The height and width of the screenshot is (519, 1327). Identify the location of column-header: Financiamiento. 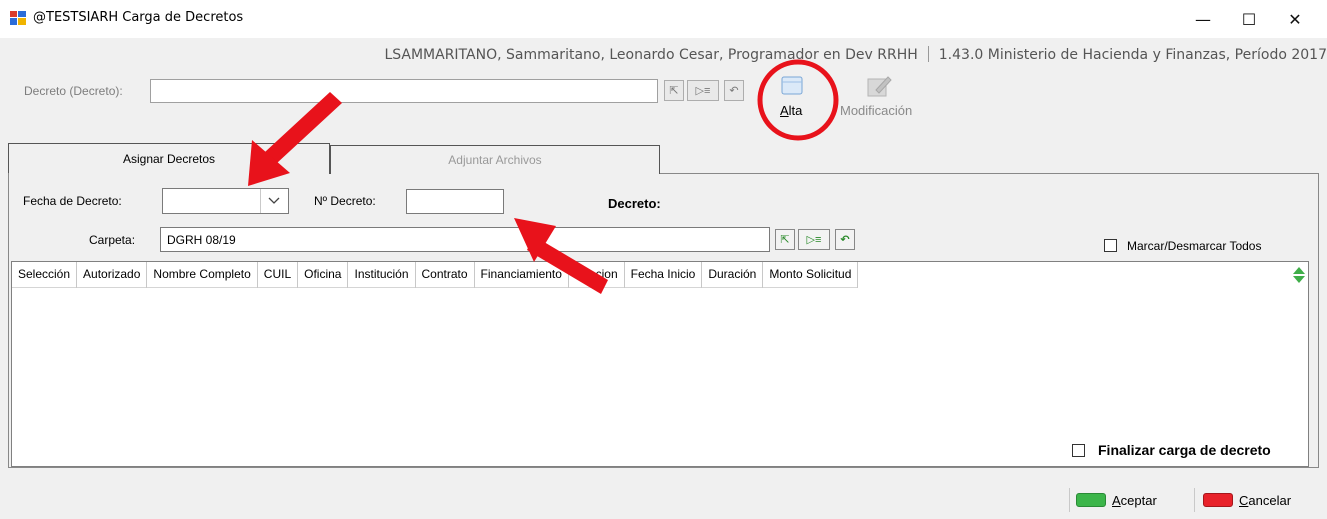
(522, 275).